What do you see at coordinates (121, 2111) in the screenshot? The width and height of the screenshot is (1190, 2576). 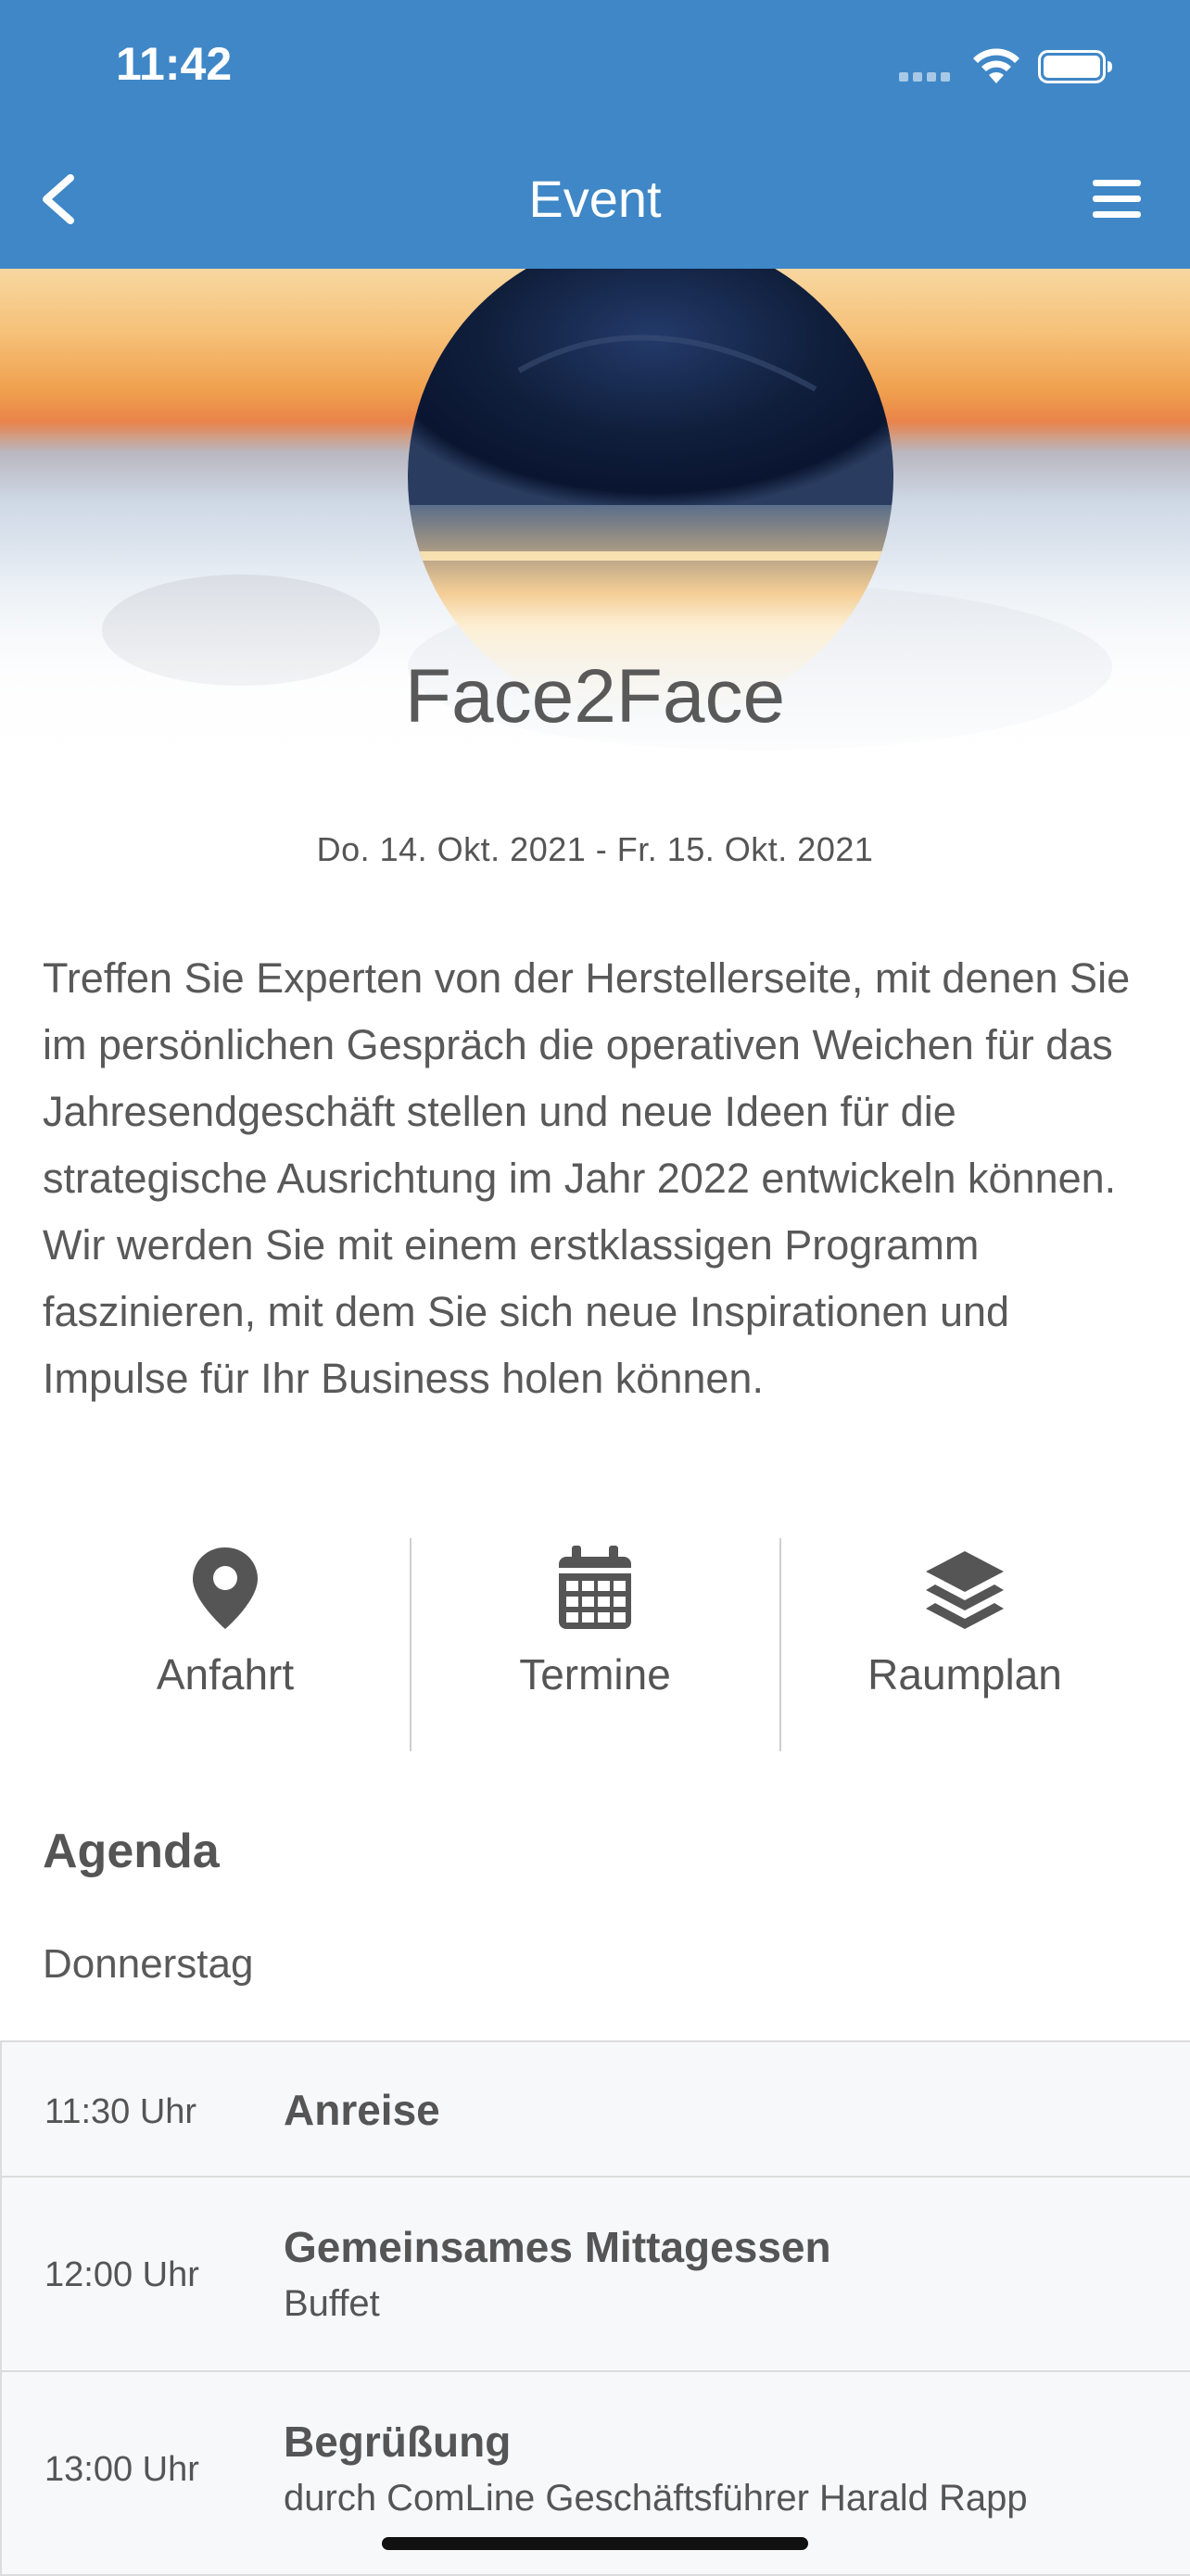 I see `agenda-item-time: 11:30 Uhr` at bounding box center [121, 2111].